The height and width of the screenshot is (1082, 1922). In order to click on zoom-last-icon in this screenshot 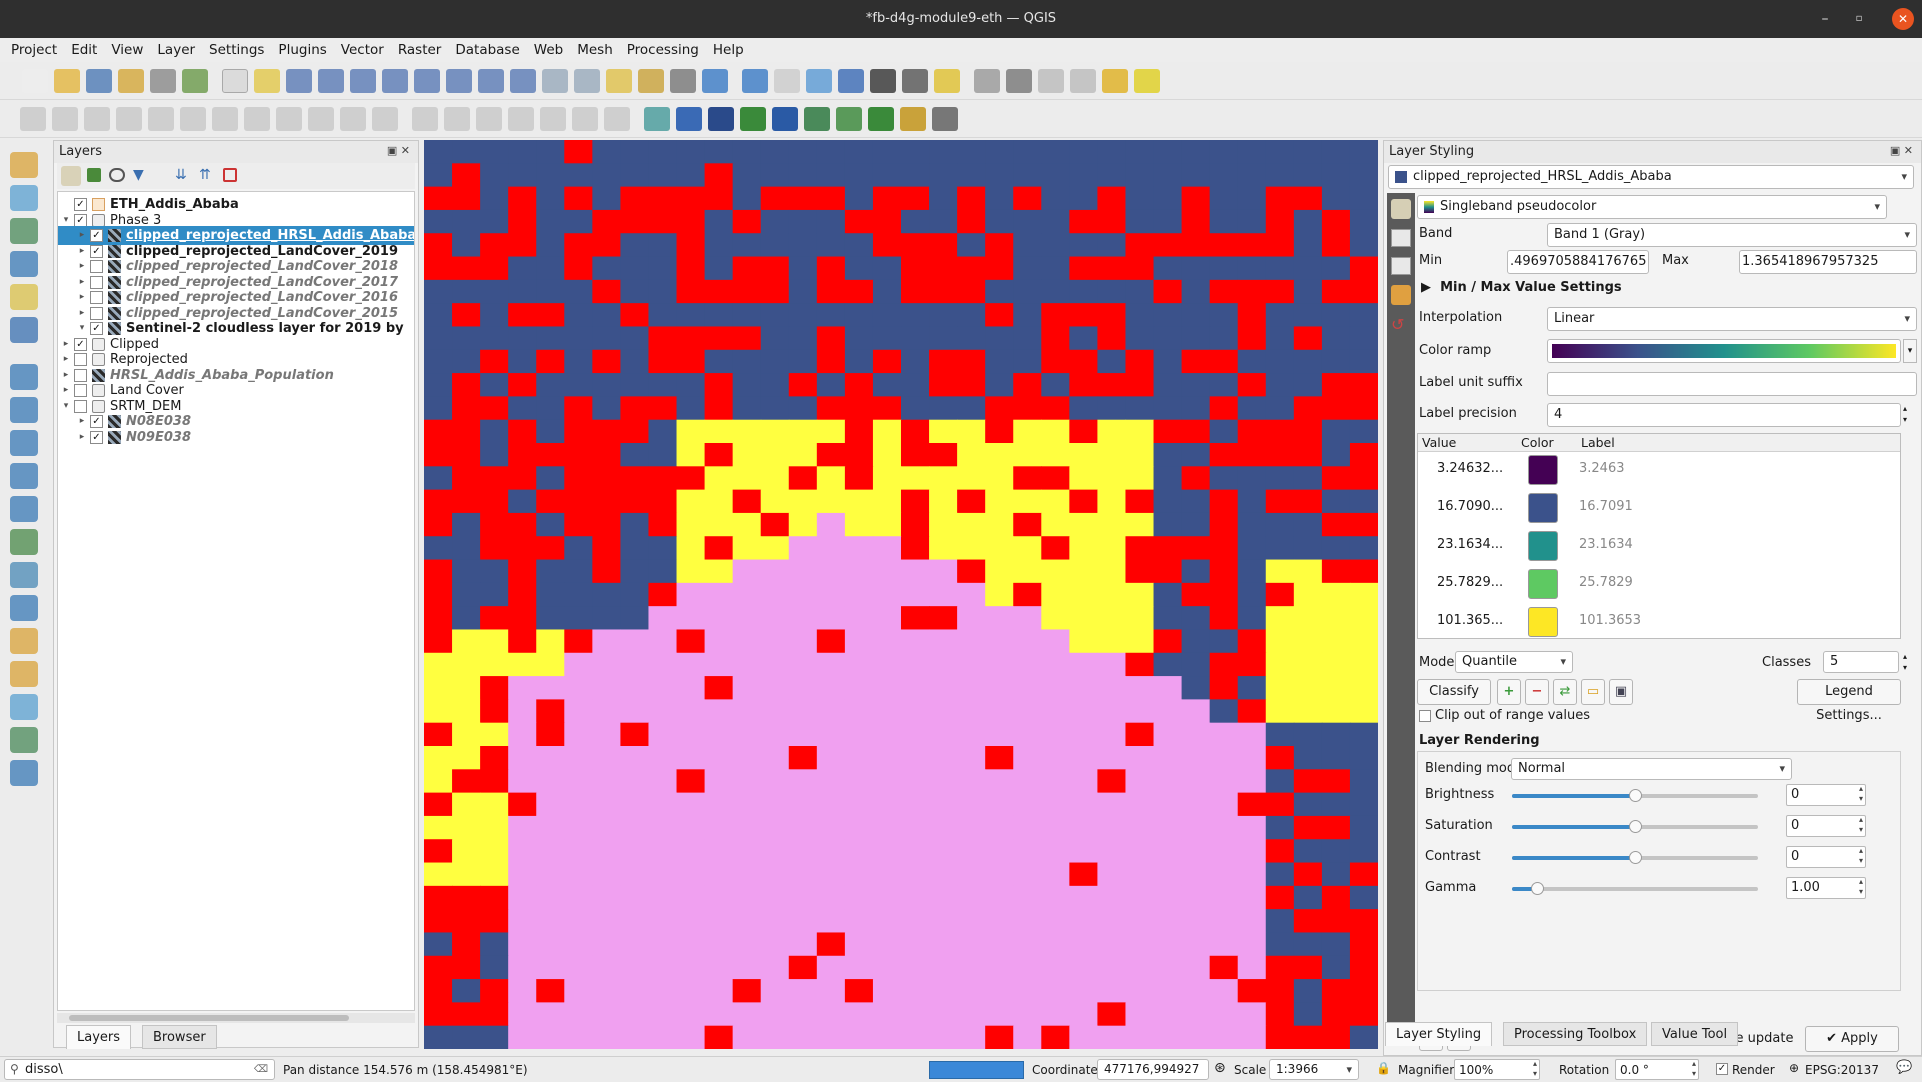, I will do `click(491, 81)`.